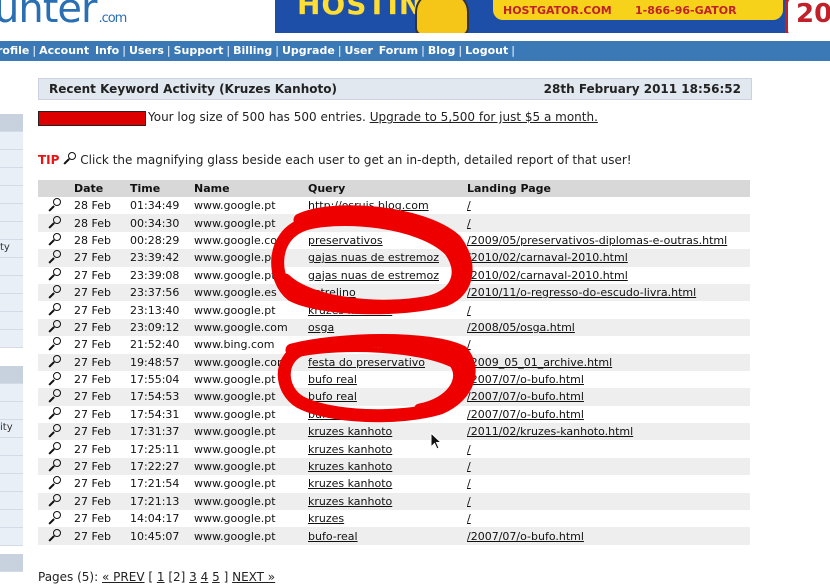  Describe the element at coordinates (539, 362) in the screenshot. I see `landing-page-link: /2009_05_01_archive.html` at that location.